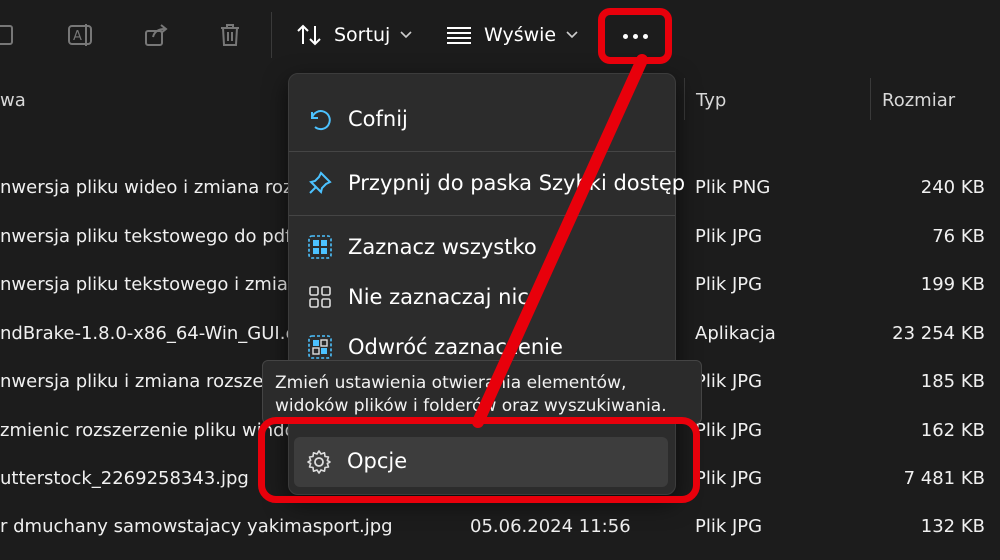 The width and height of the screenshot is (1000, 560). What do you see at coordinates (77, 36) in the screenshot?
I see `svg-text: A` at bounding box center [77, 36].